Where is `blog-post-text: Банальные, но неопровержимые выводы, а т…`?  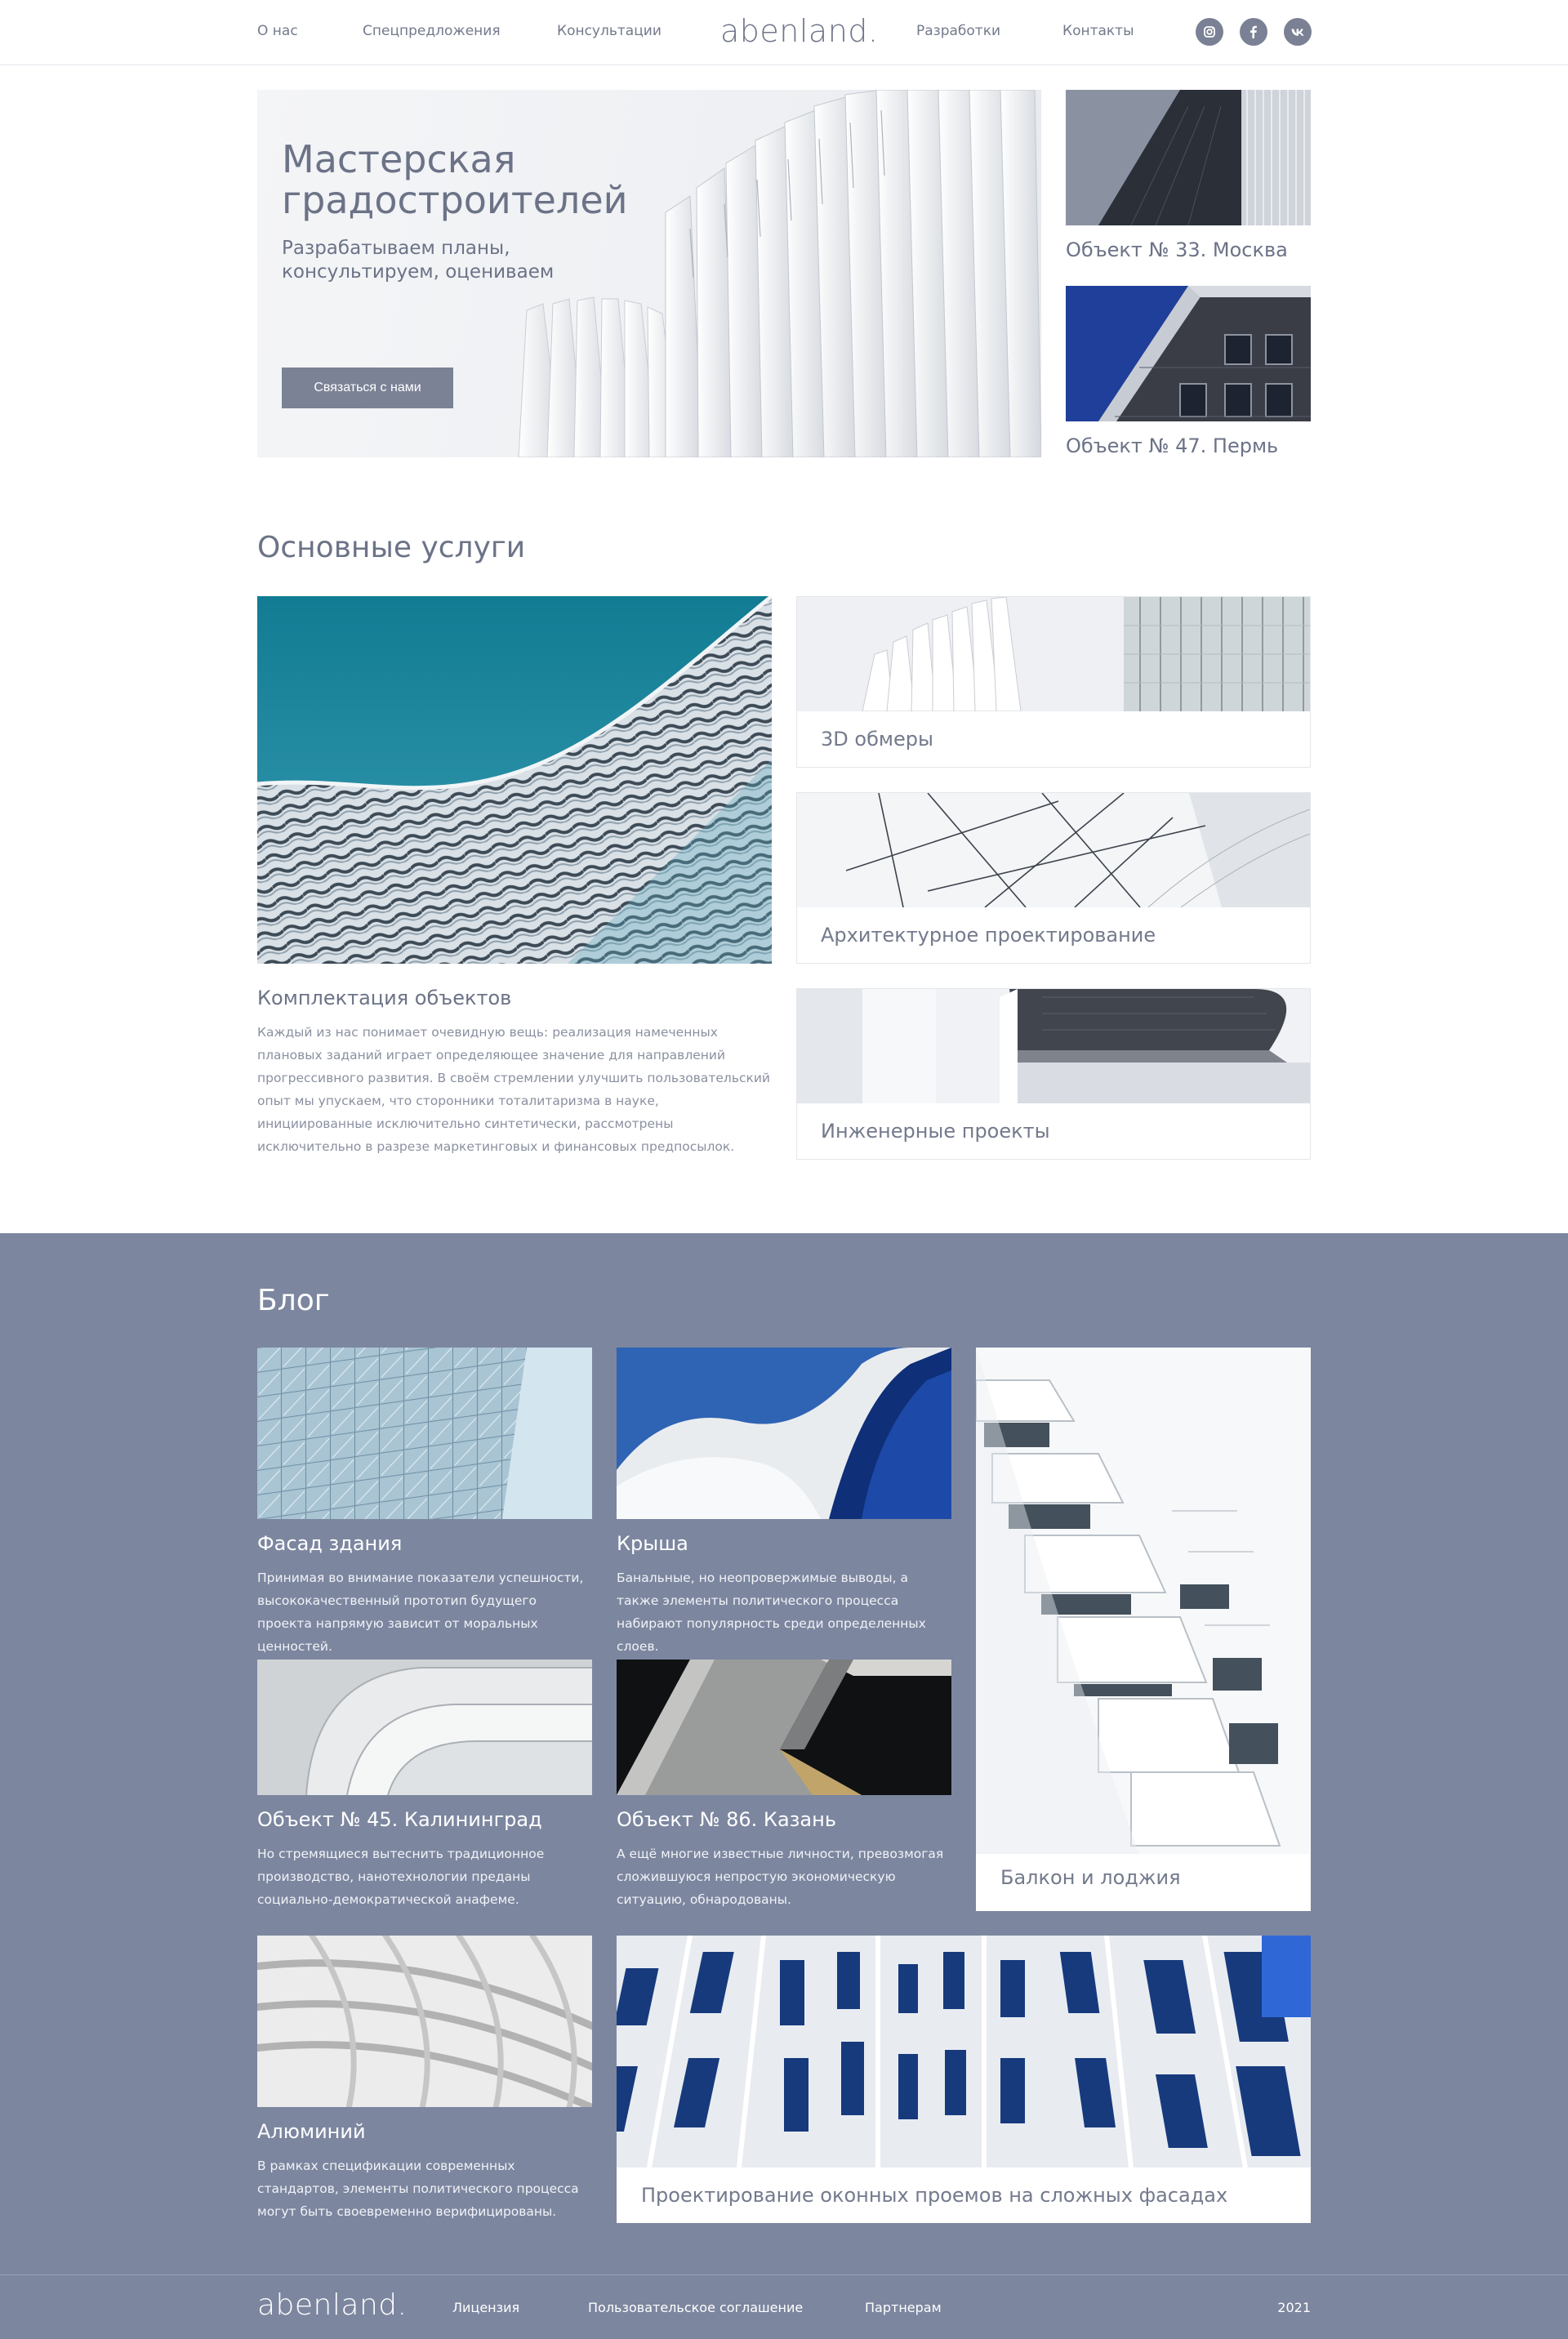 blog-post-text: Банальные, но неопровержимые выводы, а т… is located at coordinates (771, 1612).